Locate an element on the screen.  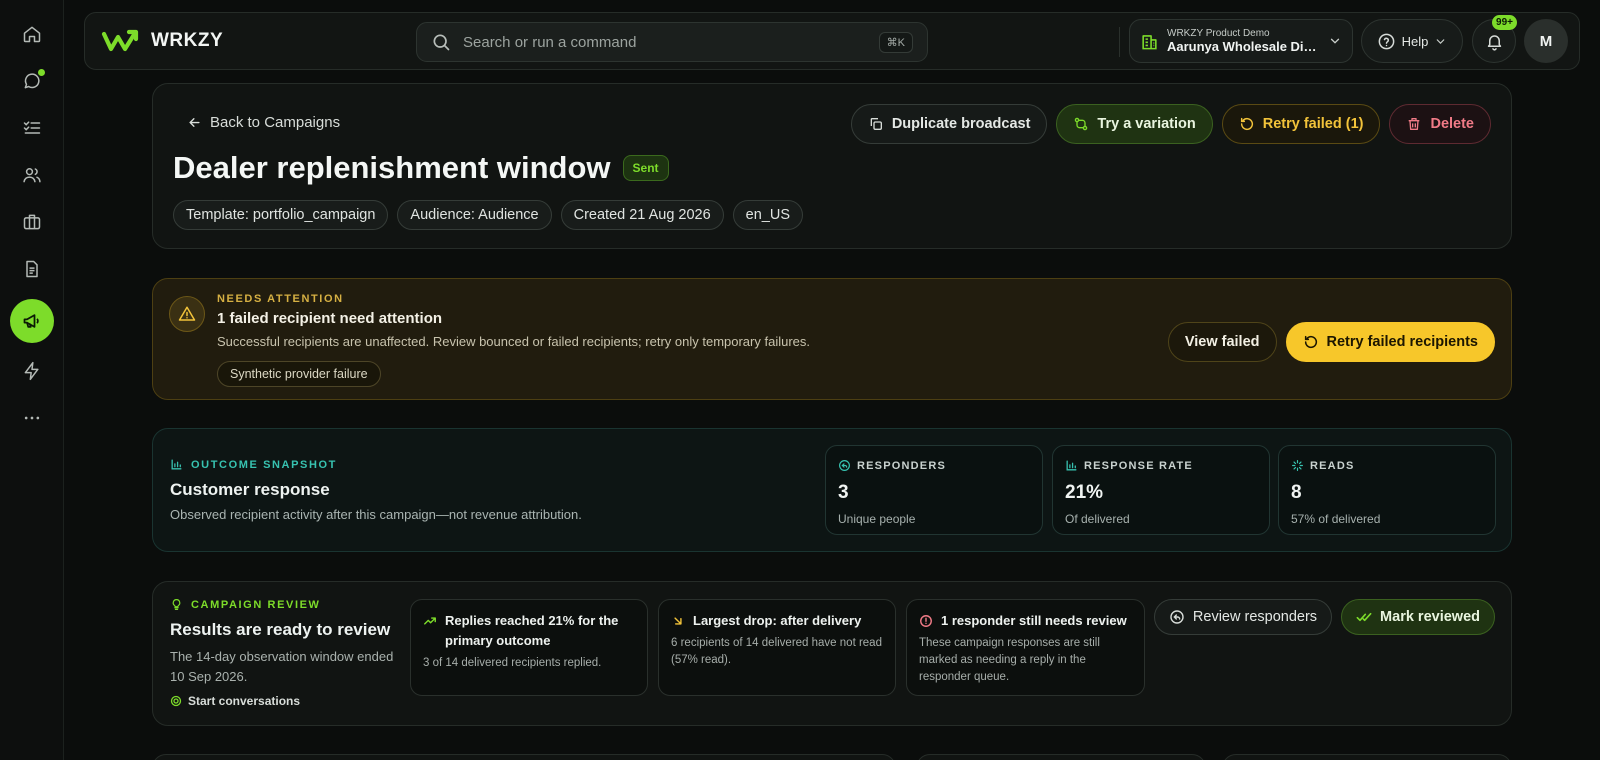
sidebar-item-campaigns is located at coordinates (32, 321).